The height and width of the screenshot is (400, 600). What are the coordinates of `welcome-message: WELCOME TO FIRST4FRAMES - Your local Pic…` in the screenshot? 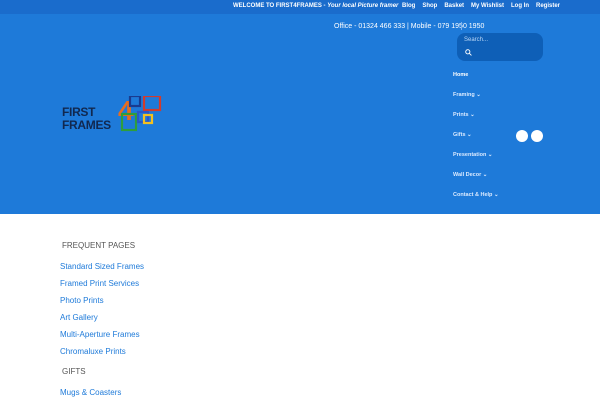 It's located at (315, 6).